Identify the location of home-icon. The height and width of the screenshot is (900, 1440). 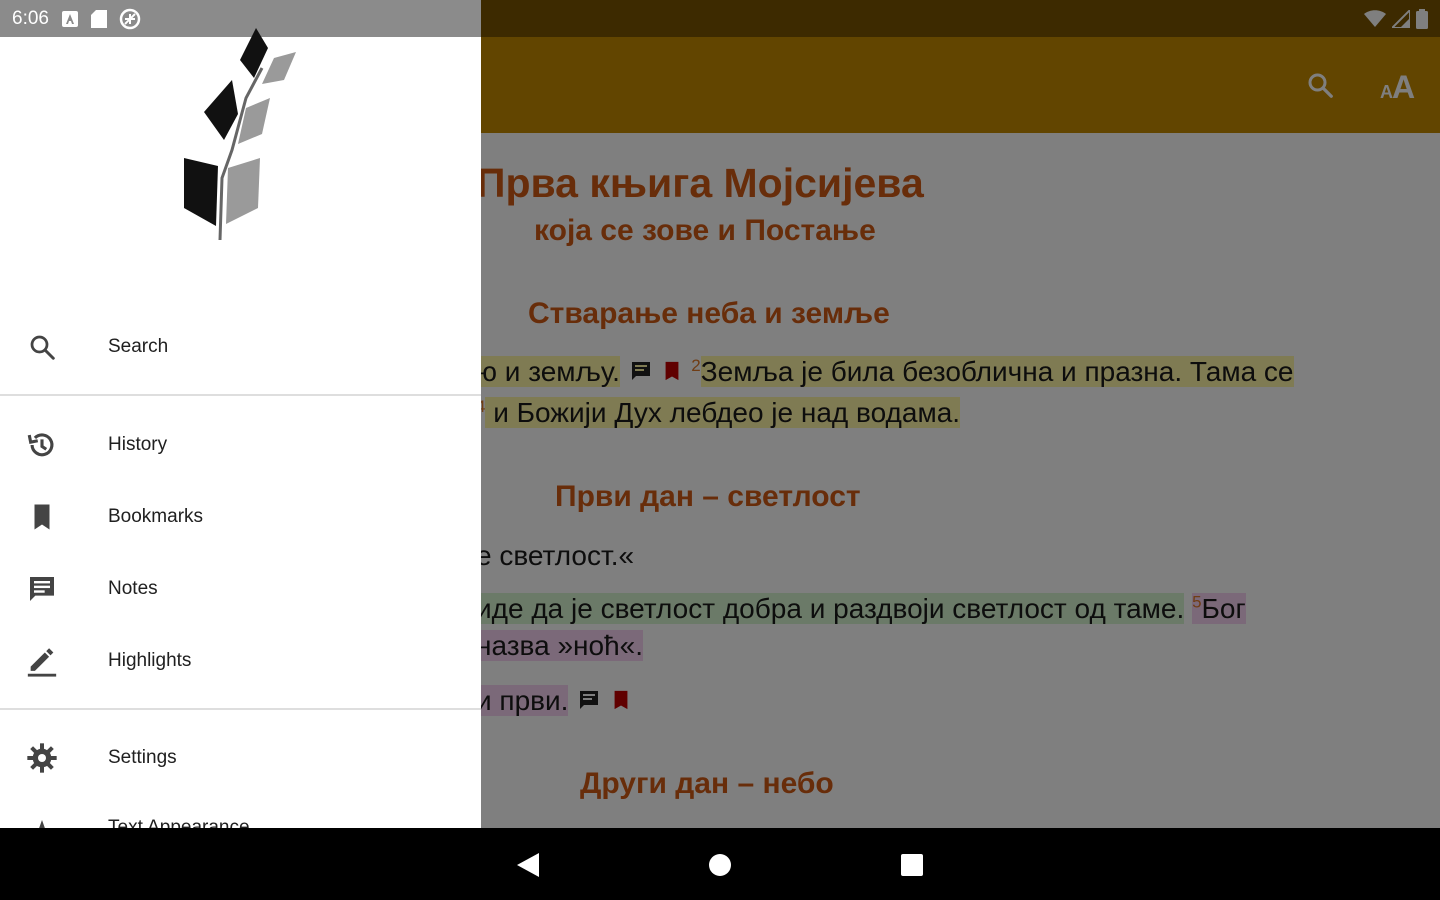
(720, 865).